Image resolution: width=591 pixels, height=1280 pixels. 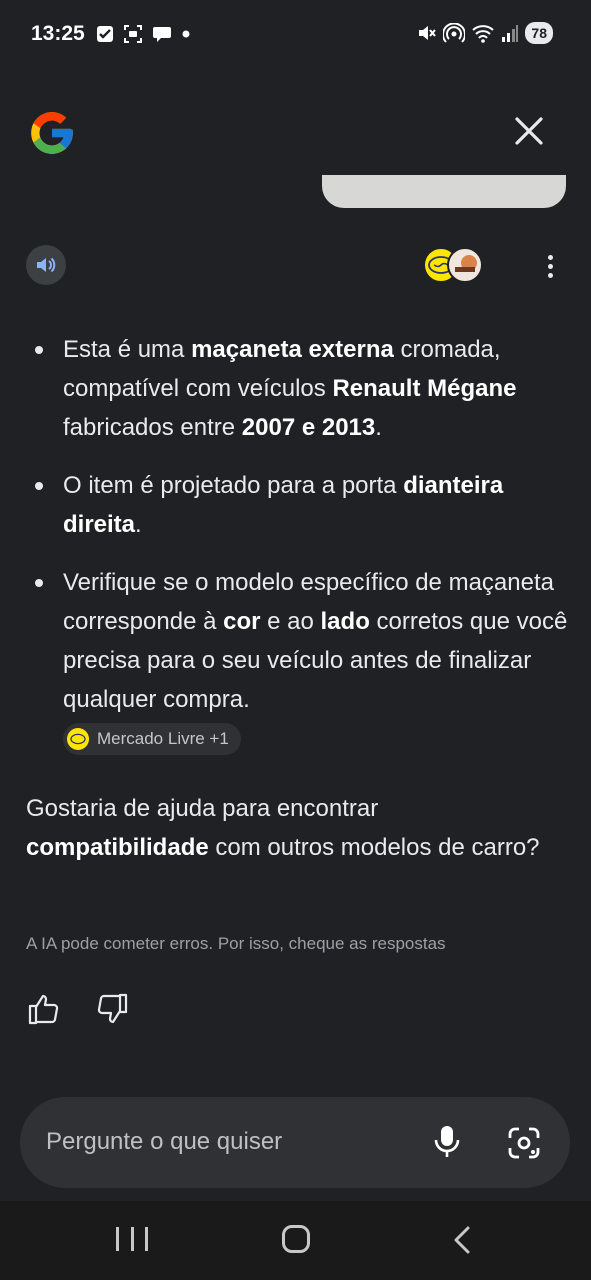 I want to click on chat-bubble-icon, so click(x=162, y=34).